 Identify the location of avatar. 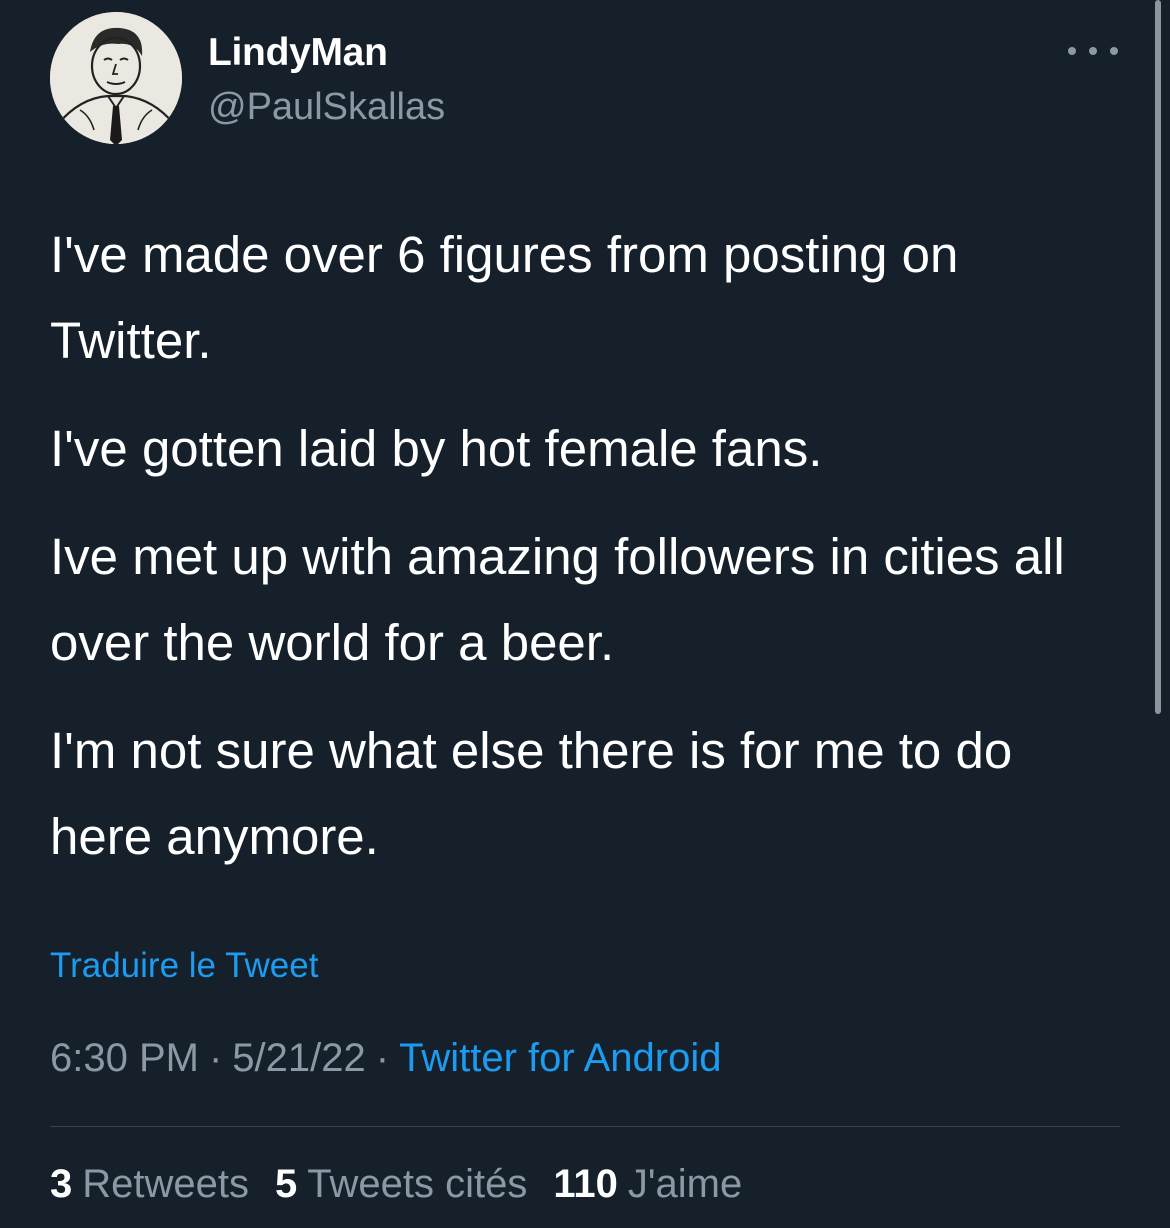
(116, 78).